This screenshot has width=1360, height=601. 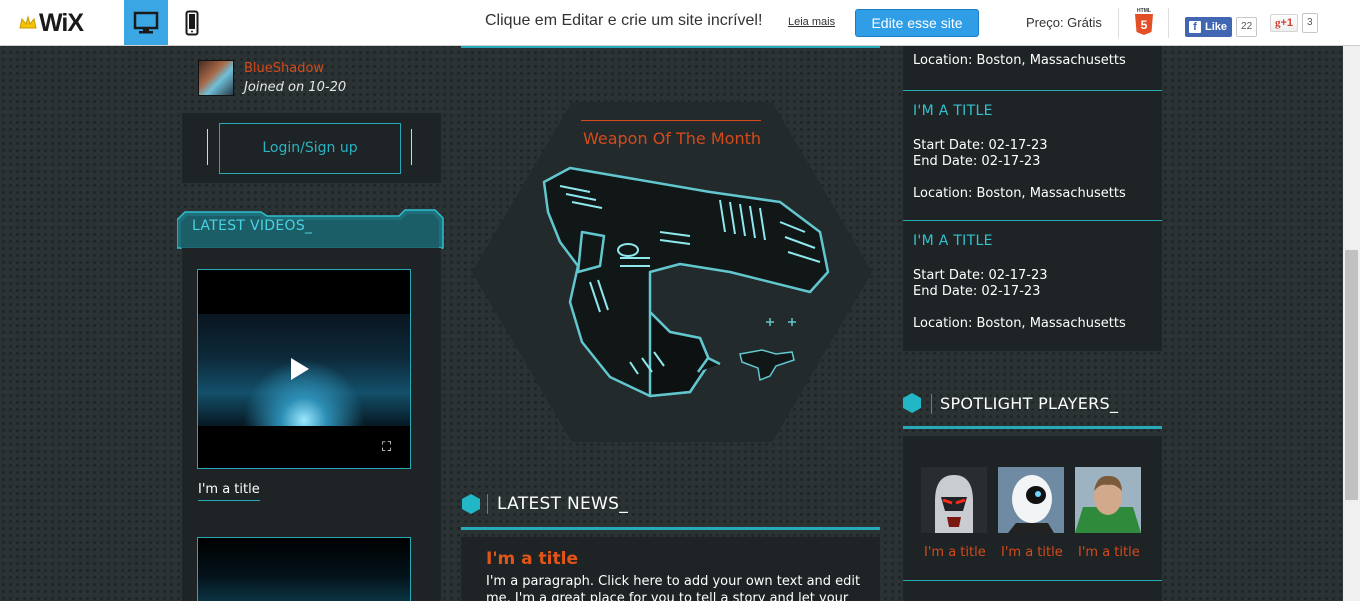 What do you see at coordinates (1032, 427) in the screenshot?
I see `spotlight-underline` at bounding box center [1032, 427].